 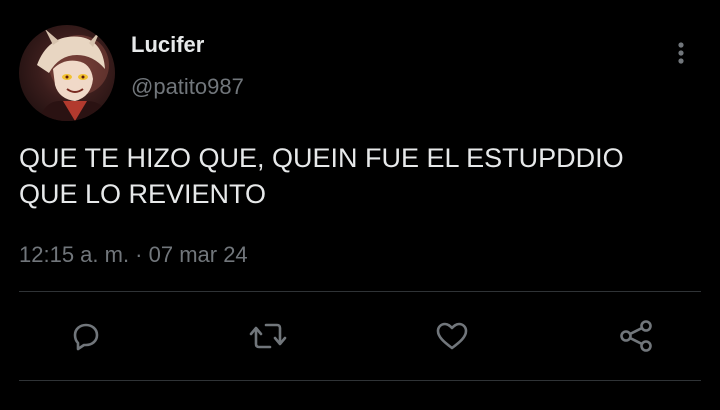 I want to click on tweet-text-line: QUE LO REVIENTO, so click(x=143, y=194).